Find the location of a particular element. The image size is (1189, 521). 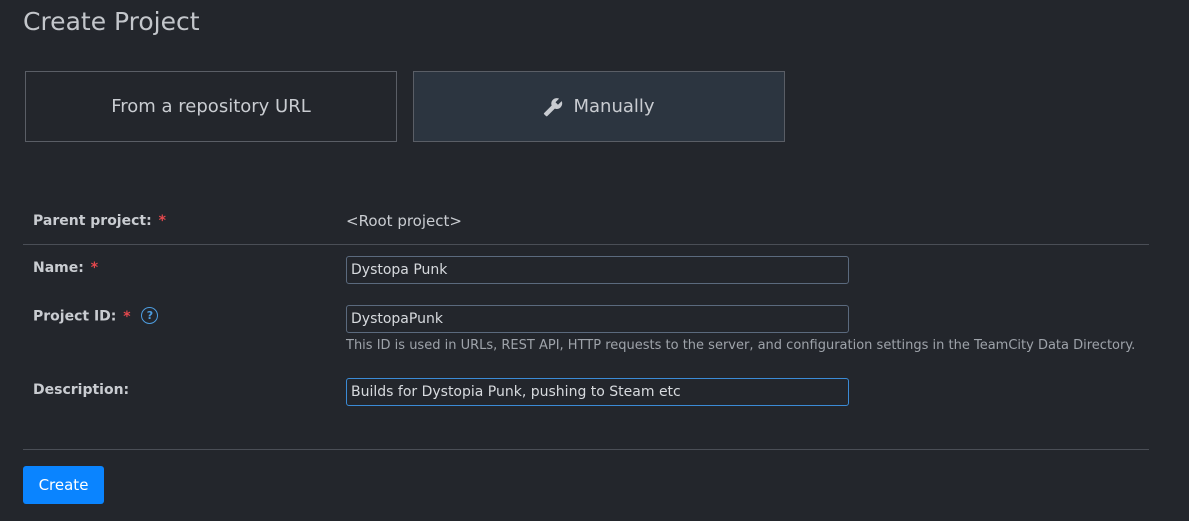

tab-manually: Manually is located at coordinates (599, 106).